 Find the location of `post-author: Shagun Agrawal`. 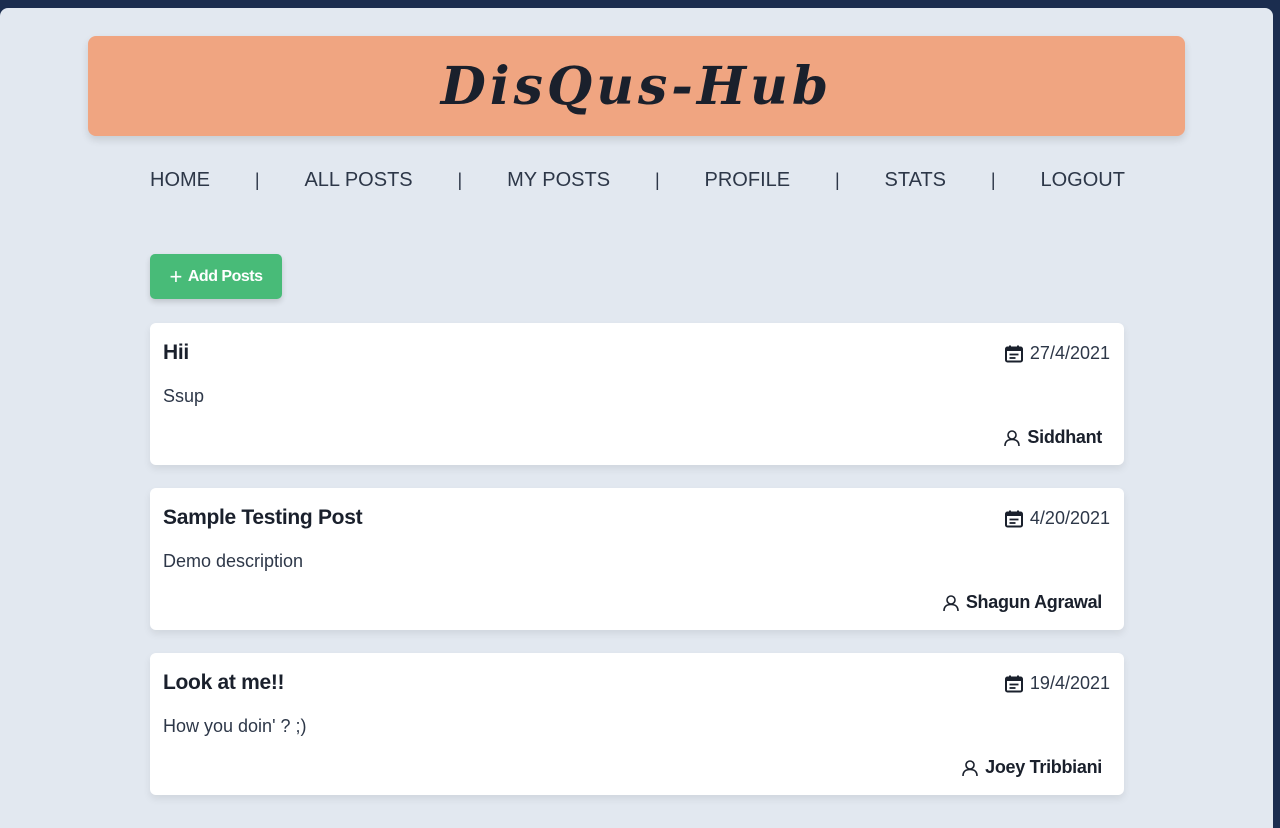

post-author: Shagun Agrawal is located at coordinates (1022, 602).